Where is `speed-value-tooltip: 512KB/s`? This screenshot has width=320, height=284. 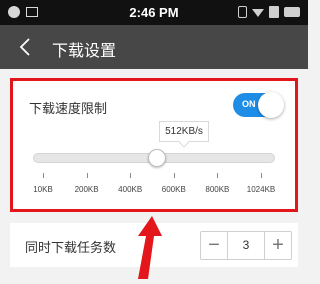 speed-value-tooltip: 512KB/s is located at coordinates (184, 131).